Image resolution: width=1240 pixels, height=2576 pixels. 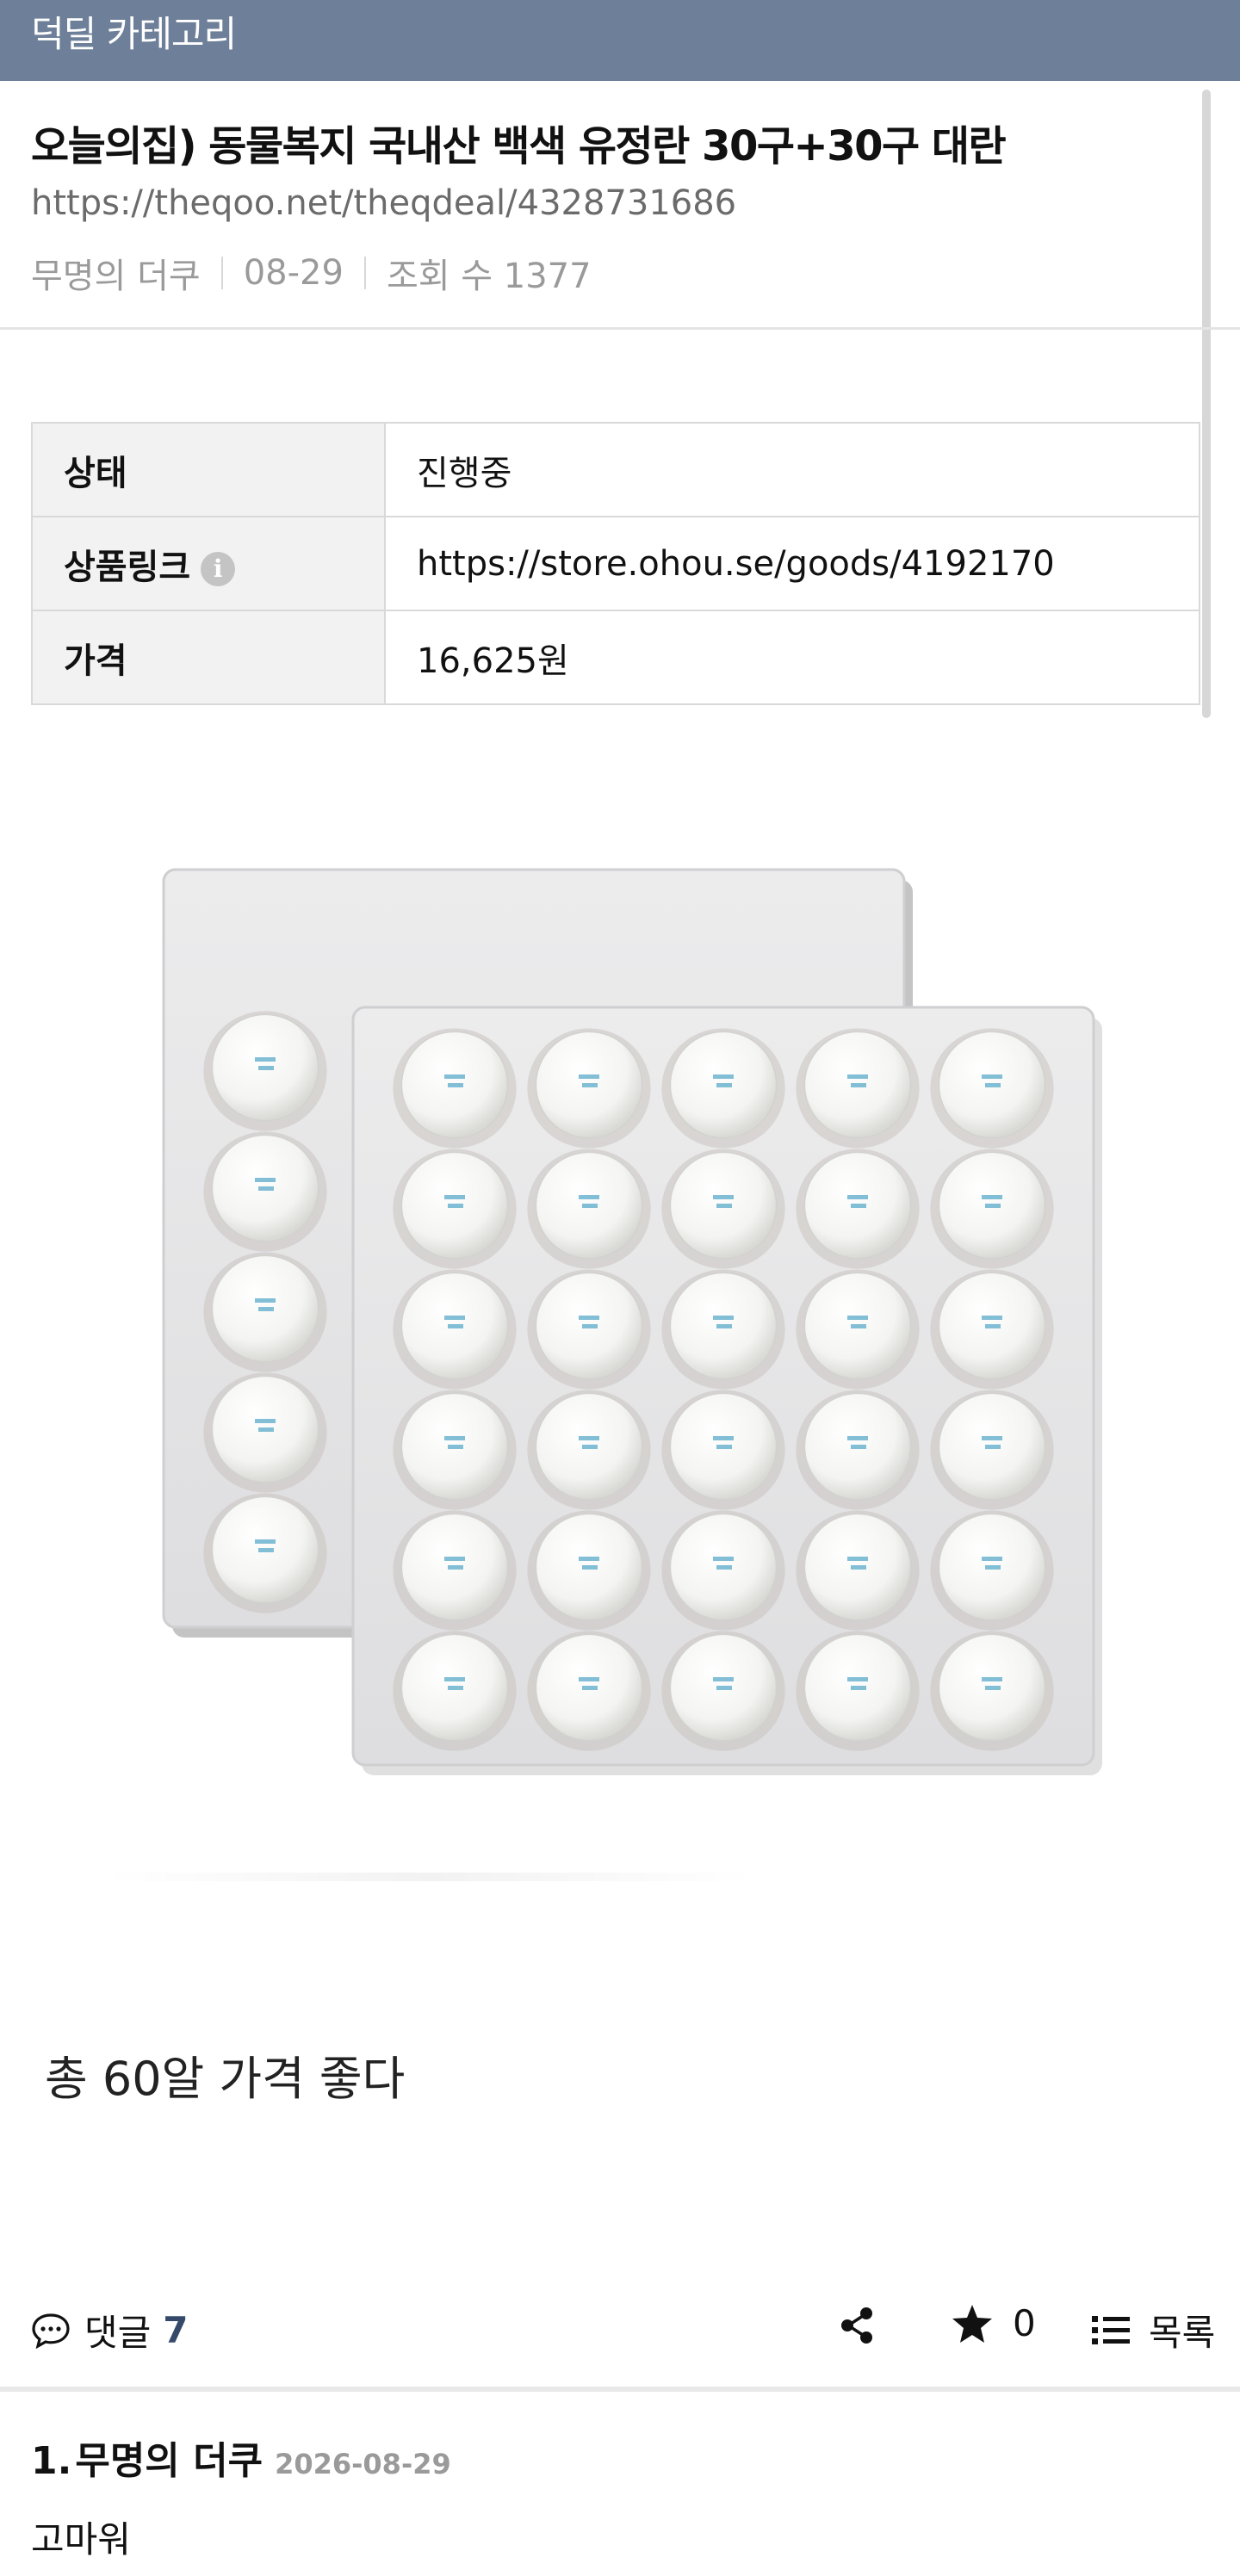 I want to click on post-url: https://theqoo.net/theqdeal/4328731686, so click(x=384, y=203).